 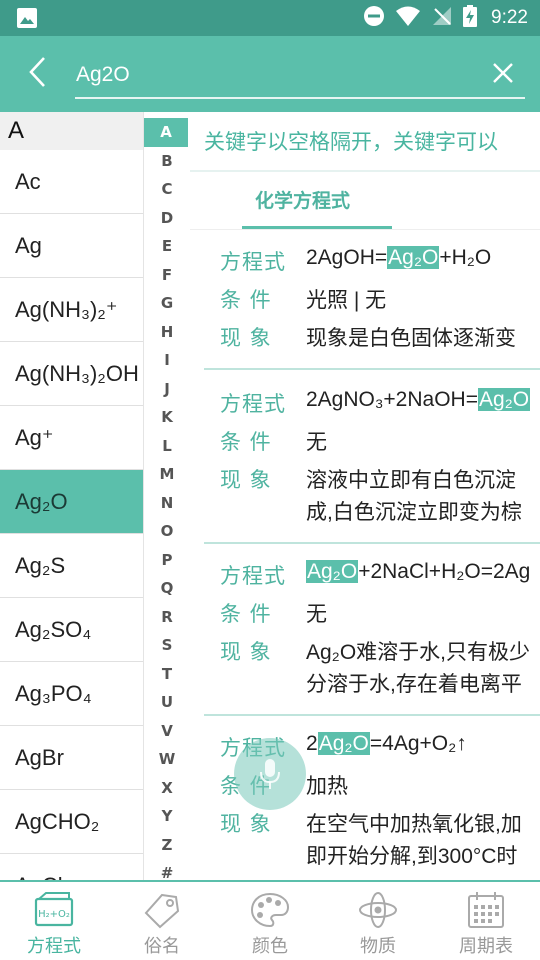 What do you see at coordinates (162, 910) in the screenshot?
I see `tag-icon` at bounding box center [162, 910].